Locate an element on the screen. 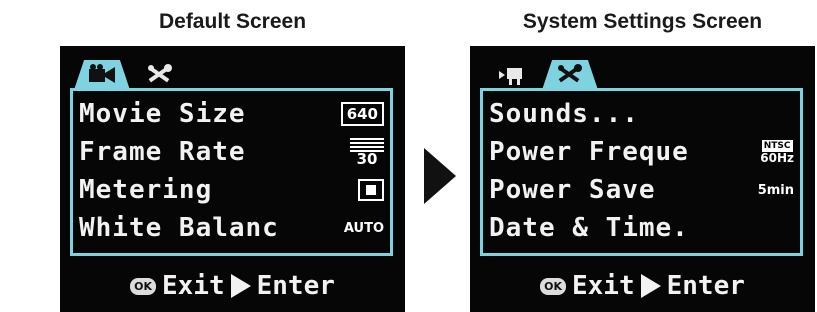  power-save-value: 5min is located at coordinates (775, 190).